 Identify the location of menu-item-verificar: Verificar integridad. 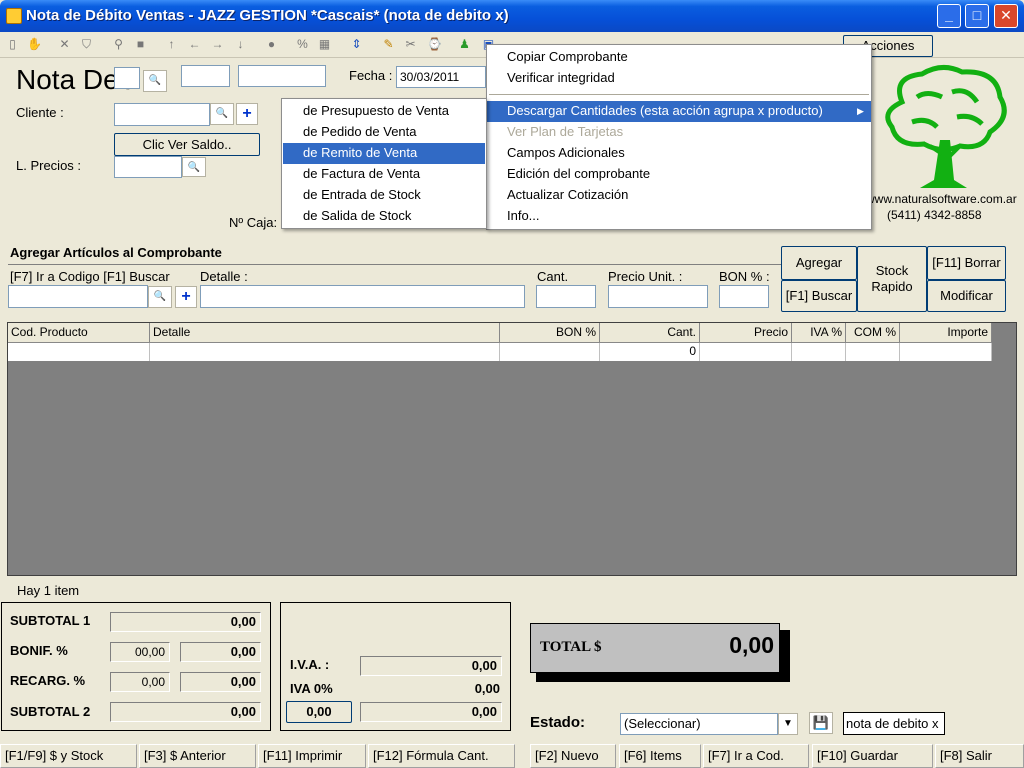
(679, 78).